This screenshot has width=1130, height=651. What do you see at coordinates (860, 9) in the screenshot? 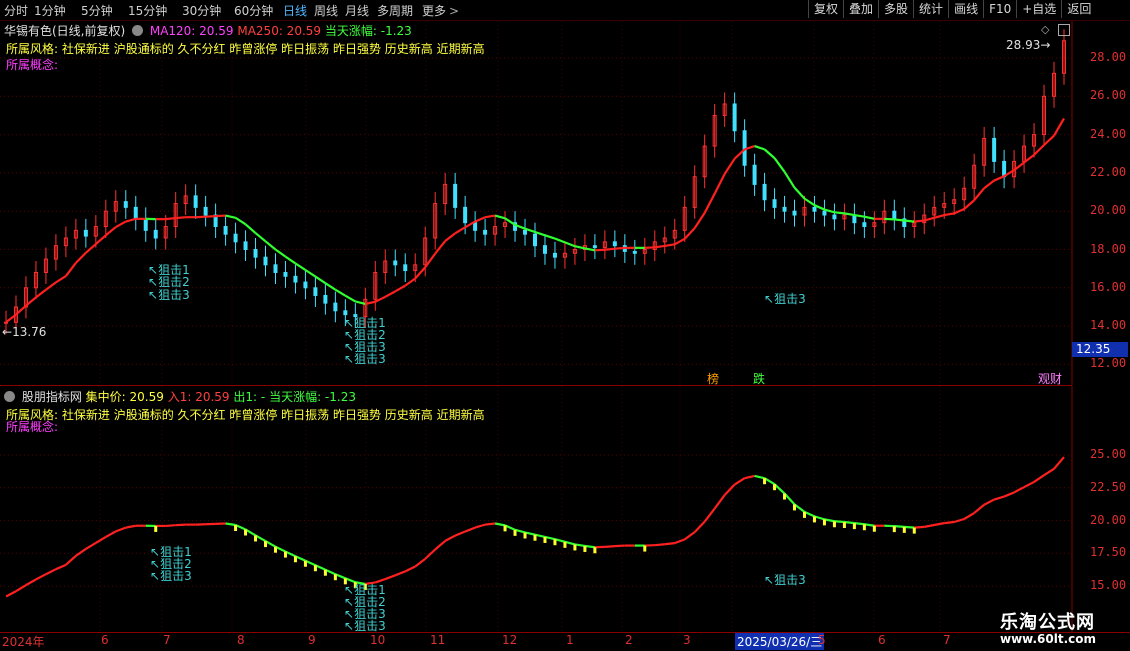
I see `overlay-button: 叠加` at bounding box center [860, 9].